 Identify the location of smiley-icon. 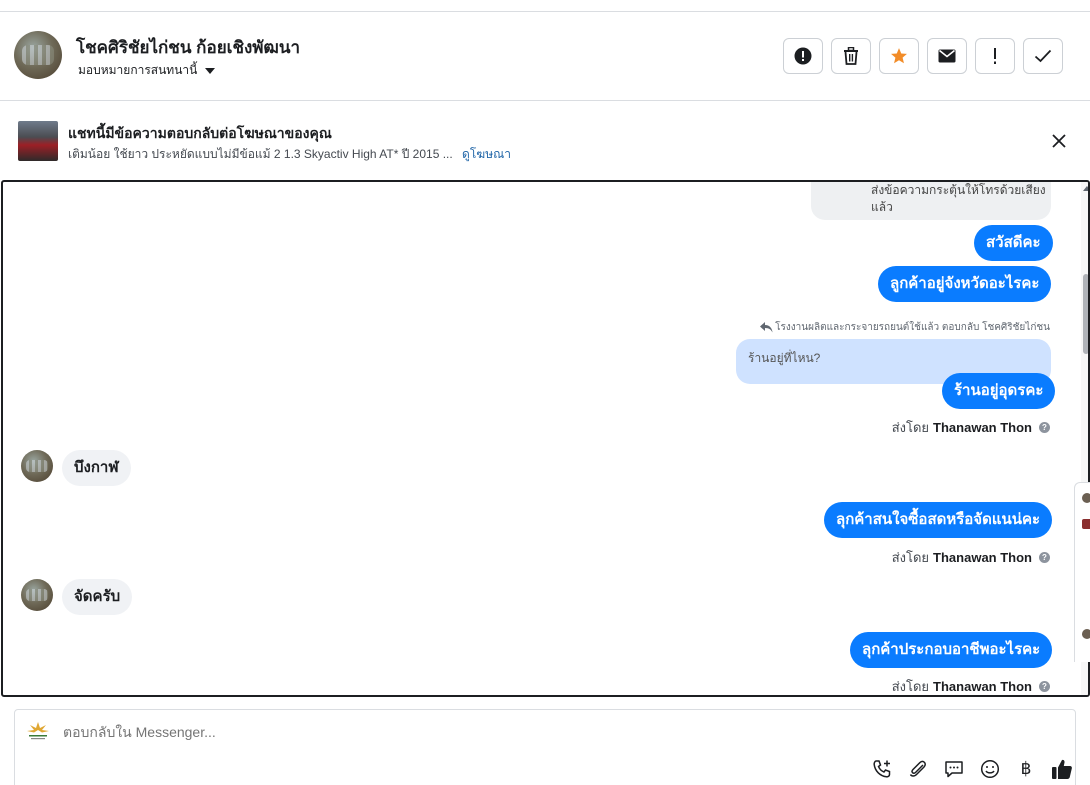
(990, 769).